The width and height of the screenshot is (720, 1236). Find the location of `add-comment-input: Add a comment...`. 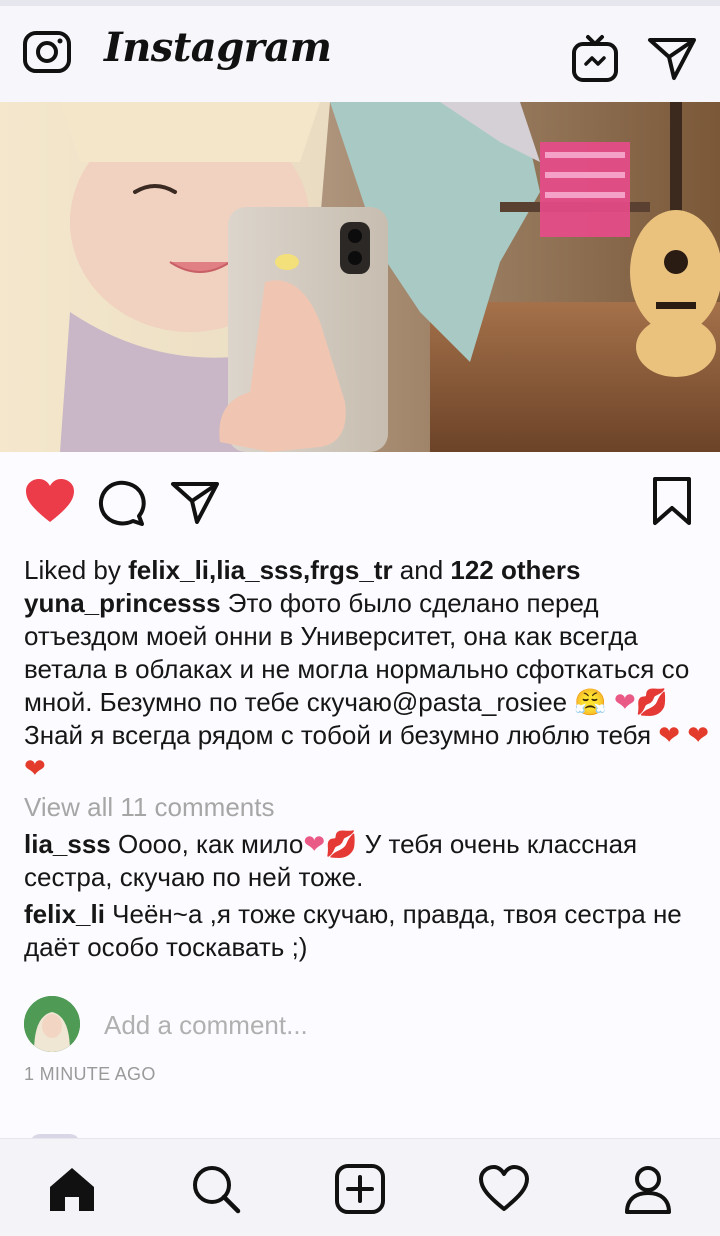

add-comment-input: Add a comment... is located at coordinates (206, 1025).